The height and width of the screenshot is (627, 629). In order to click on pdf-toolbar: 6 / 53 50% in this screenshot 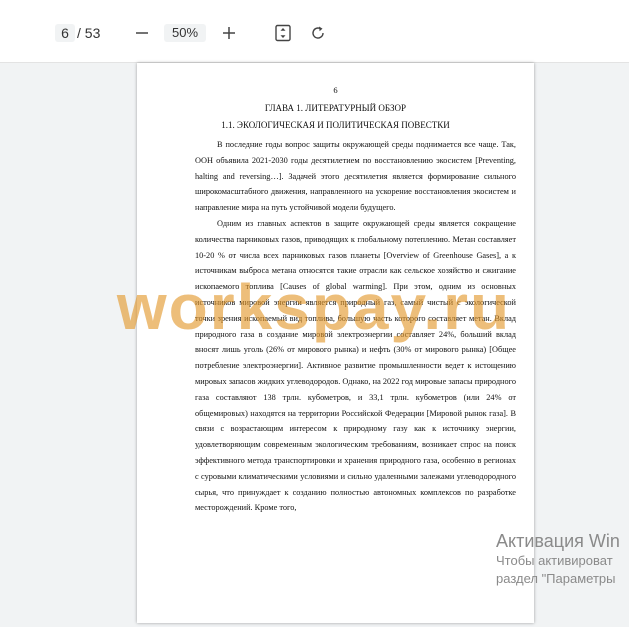, I will do `click(314, 31)`.